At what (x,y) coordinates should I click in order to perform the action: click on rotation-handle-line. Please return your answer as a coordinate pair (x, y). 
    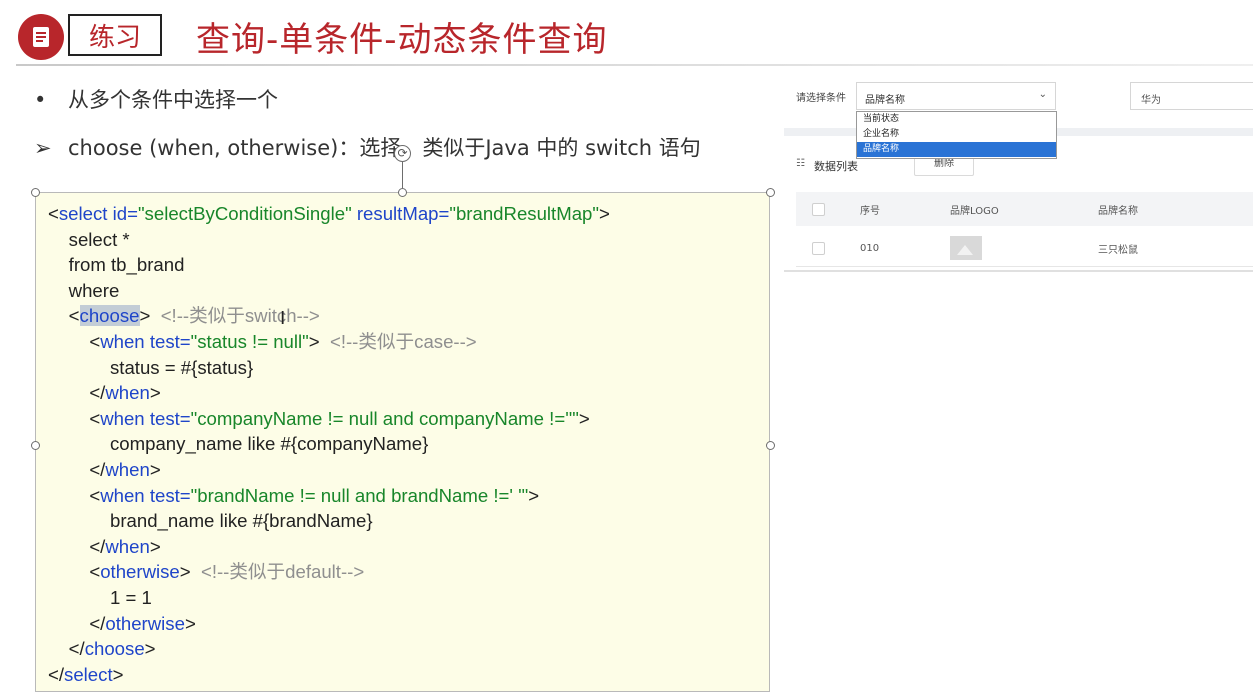
    Looking at the image, I should click on (402, 174).